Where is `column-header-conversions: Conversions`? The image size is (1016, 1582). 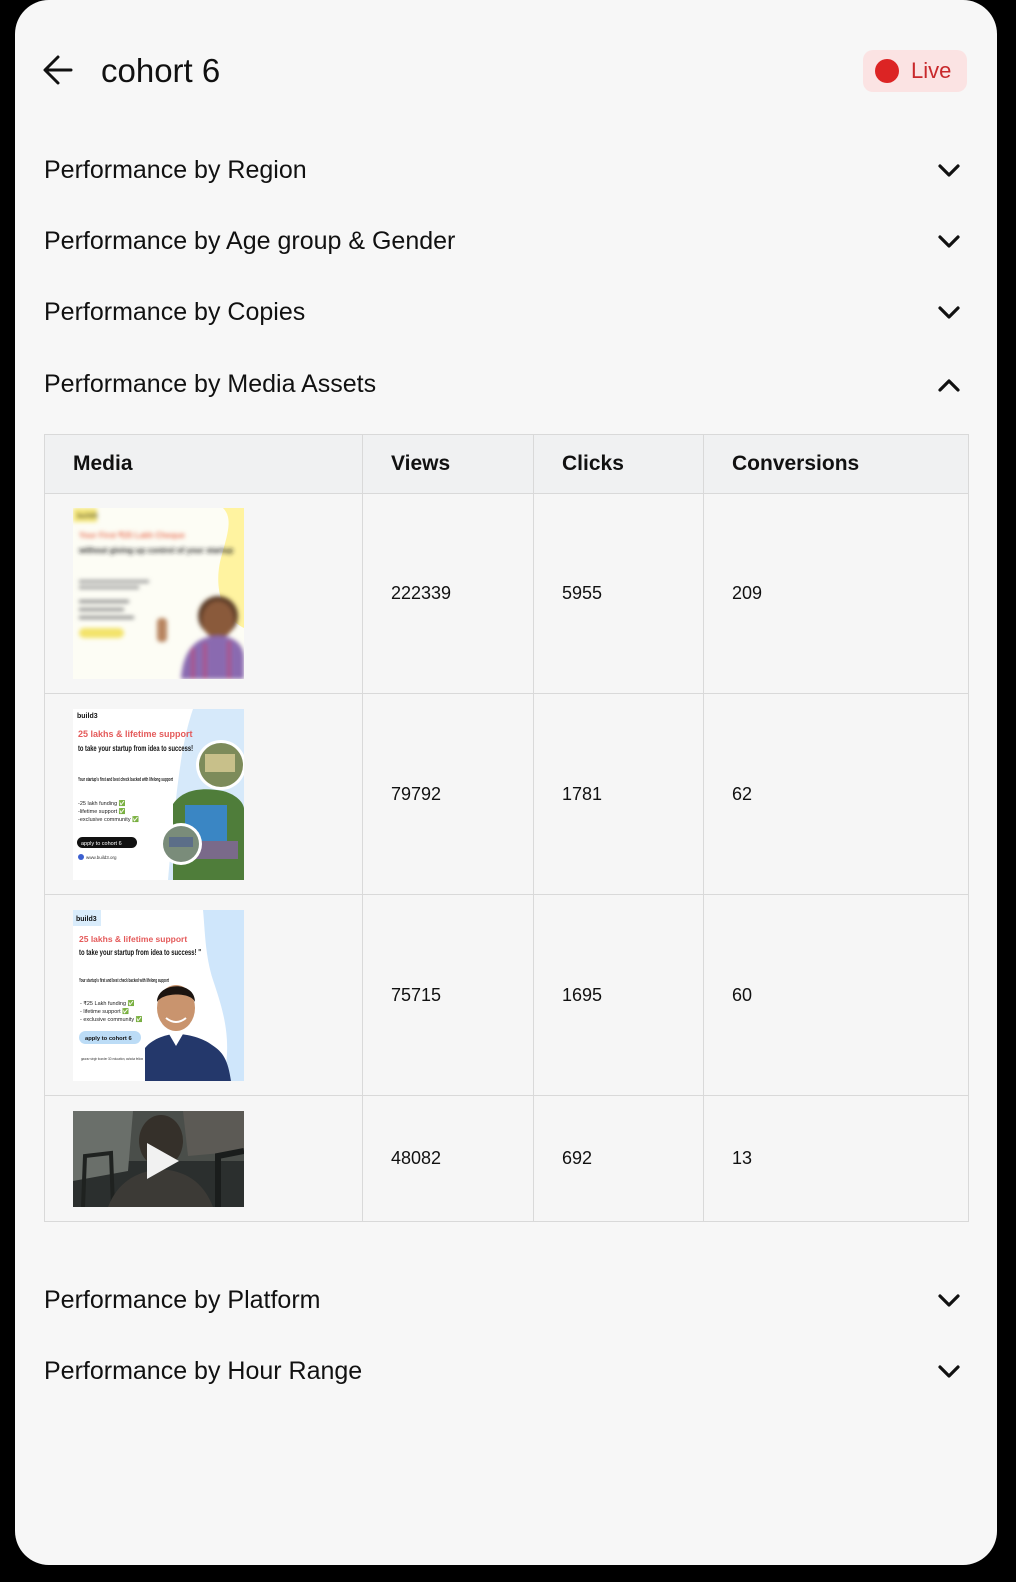 column-header-conversions: Conversions is located at coordinates (836, 464).